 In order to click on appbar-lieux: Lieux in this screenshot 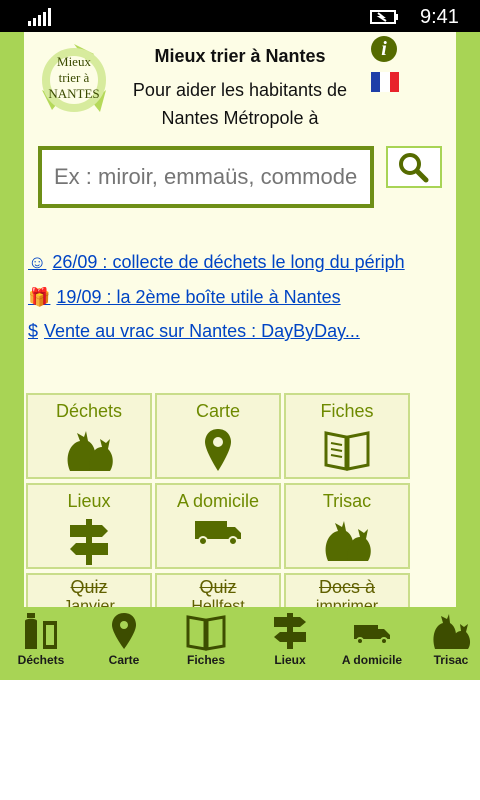, I will do `click(290, 639)`.